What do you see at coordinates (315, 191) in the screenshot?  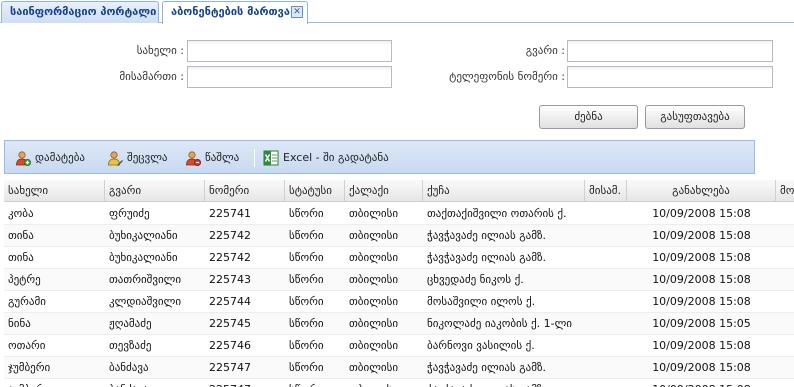 I see `column-header-status: სტატუსი` at bounding box center [315, 191].